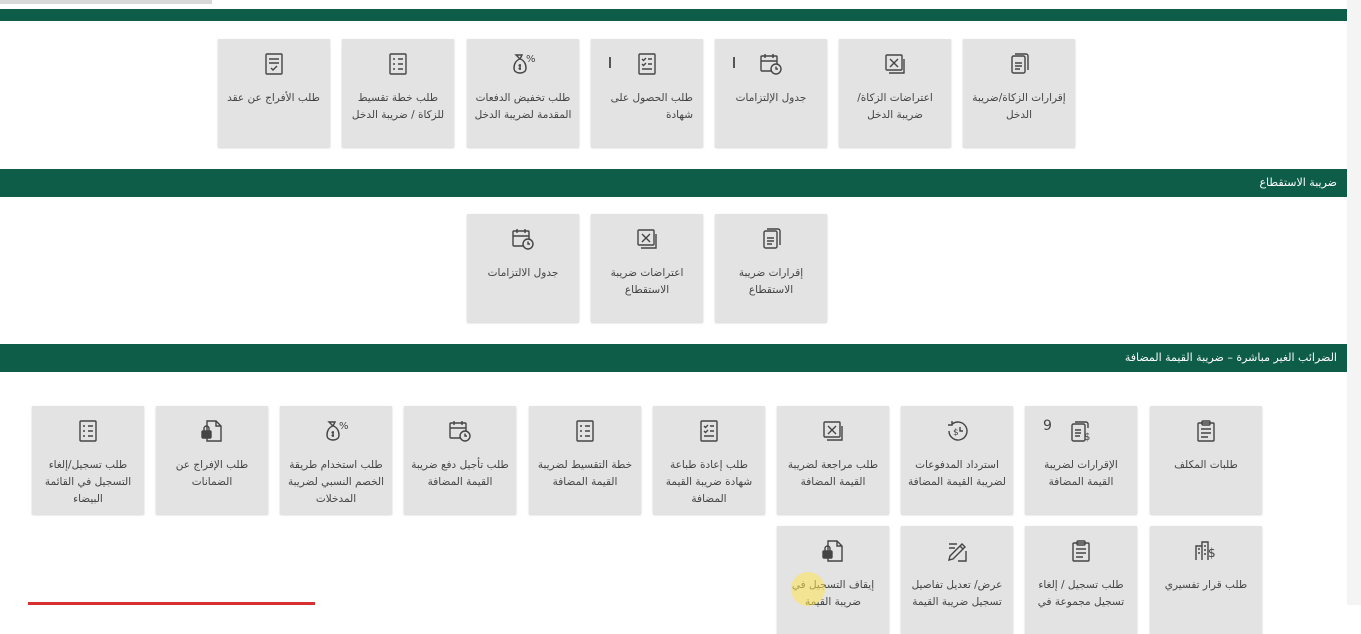 Image resolution: width=1361 pixels, height=634 pixels. Describe the element at coordinates (460, 473) in the screenshot. I see `tile-label: طلب تأجيل دفع ضريبة القيمة المضافة` at that location.